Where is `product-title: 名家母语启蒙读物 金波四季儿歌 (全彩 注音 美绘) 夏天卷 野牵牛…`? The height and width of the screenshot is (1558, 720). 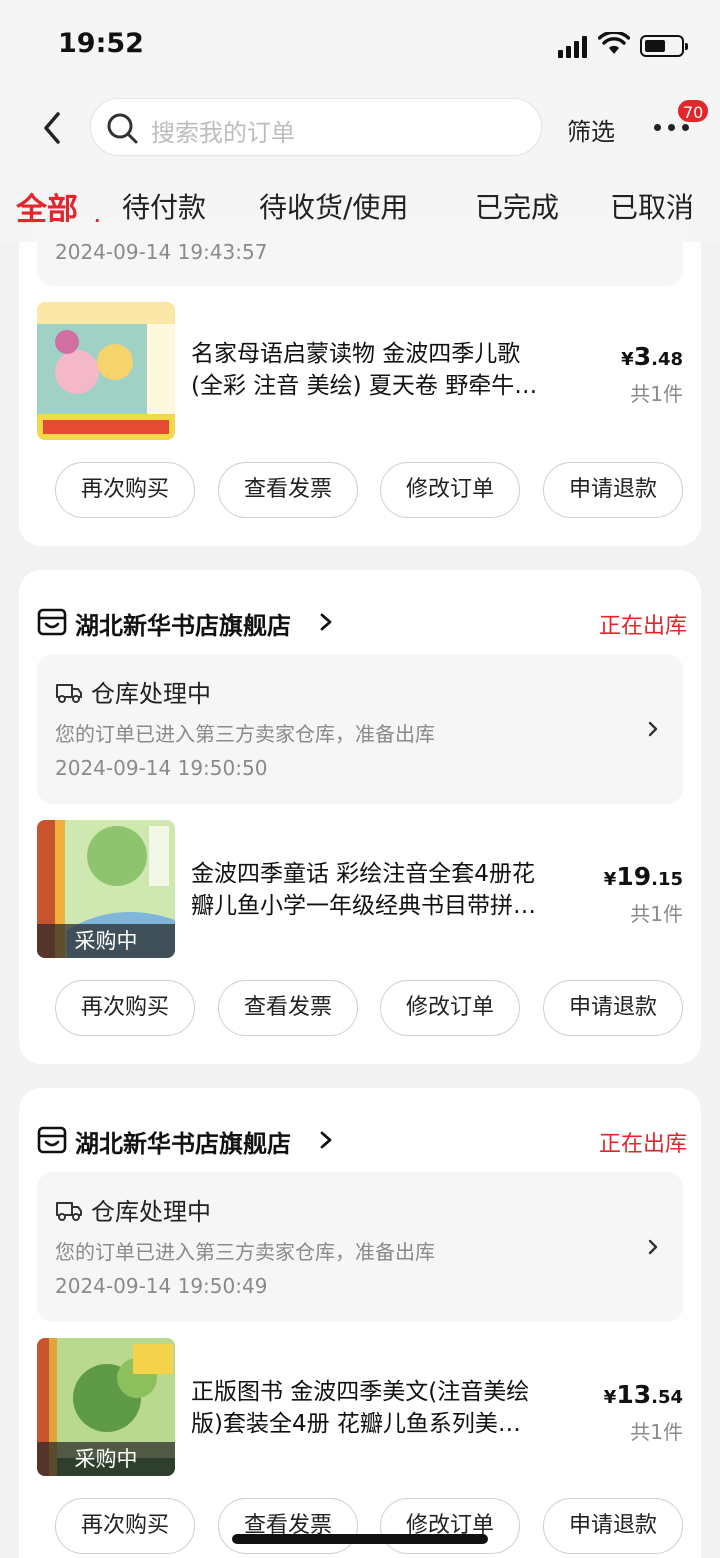
product-title: 名家母语启蒙读物 金波四季儿歌 (全彩 注音 美绘) 夏天卷 野牵牛… is located at coordinates (389, 370).